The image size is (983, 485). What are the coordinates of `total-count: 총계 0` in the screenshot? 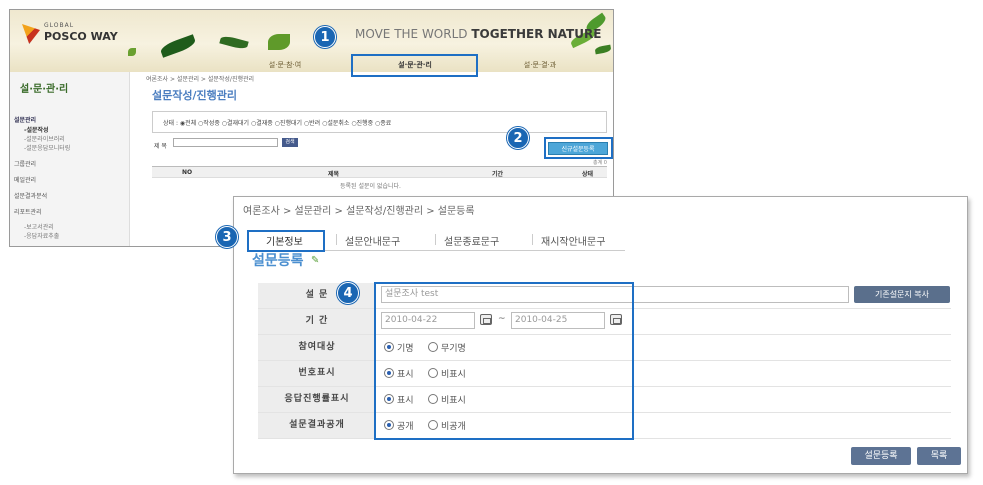 It's located at (600, 163).